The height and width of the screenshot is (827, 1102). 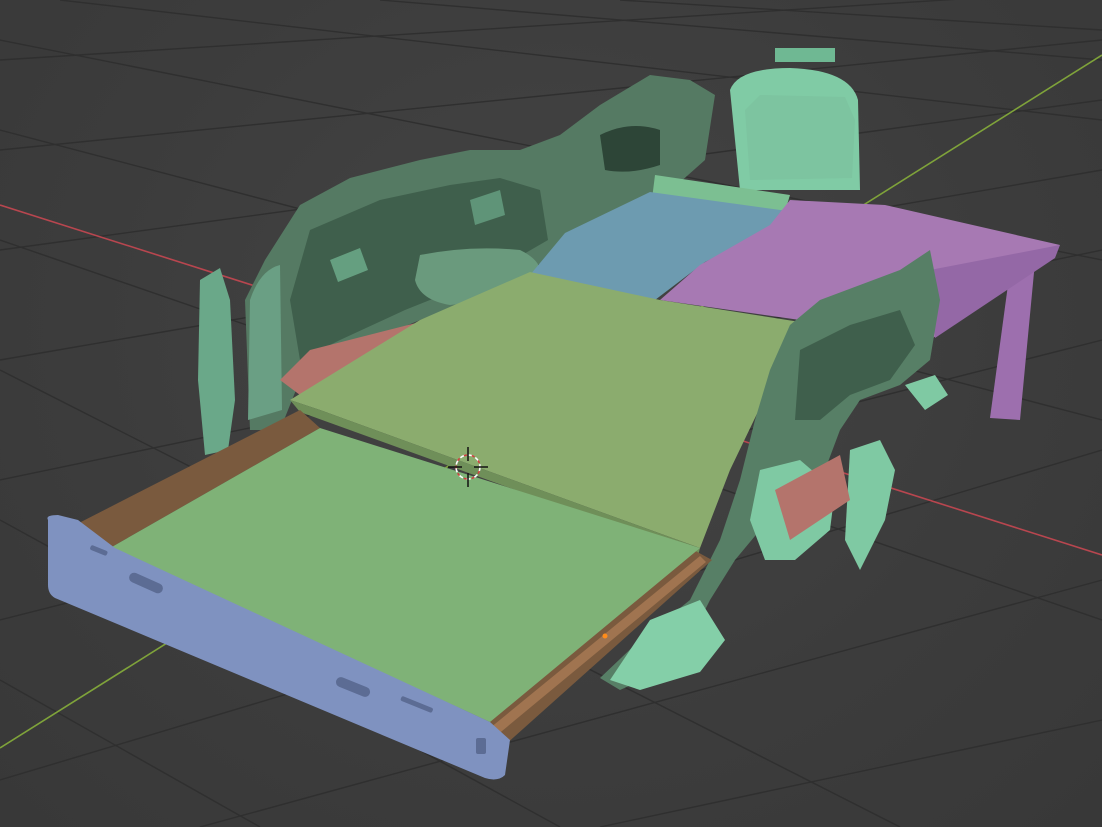 What do you see at coordinates (605, 636) in the screenshot?
I see `object-origin-icon` at bounding box center [605, 636].